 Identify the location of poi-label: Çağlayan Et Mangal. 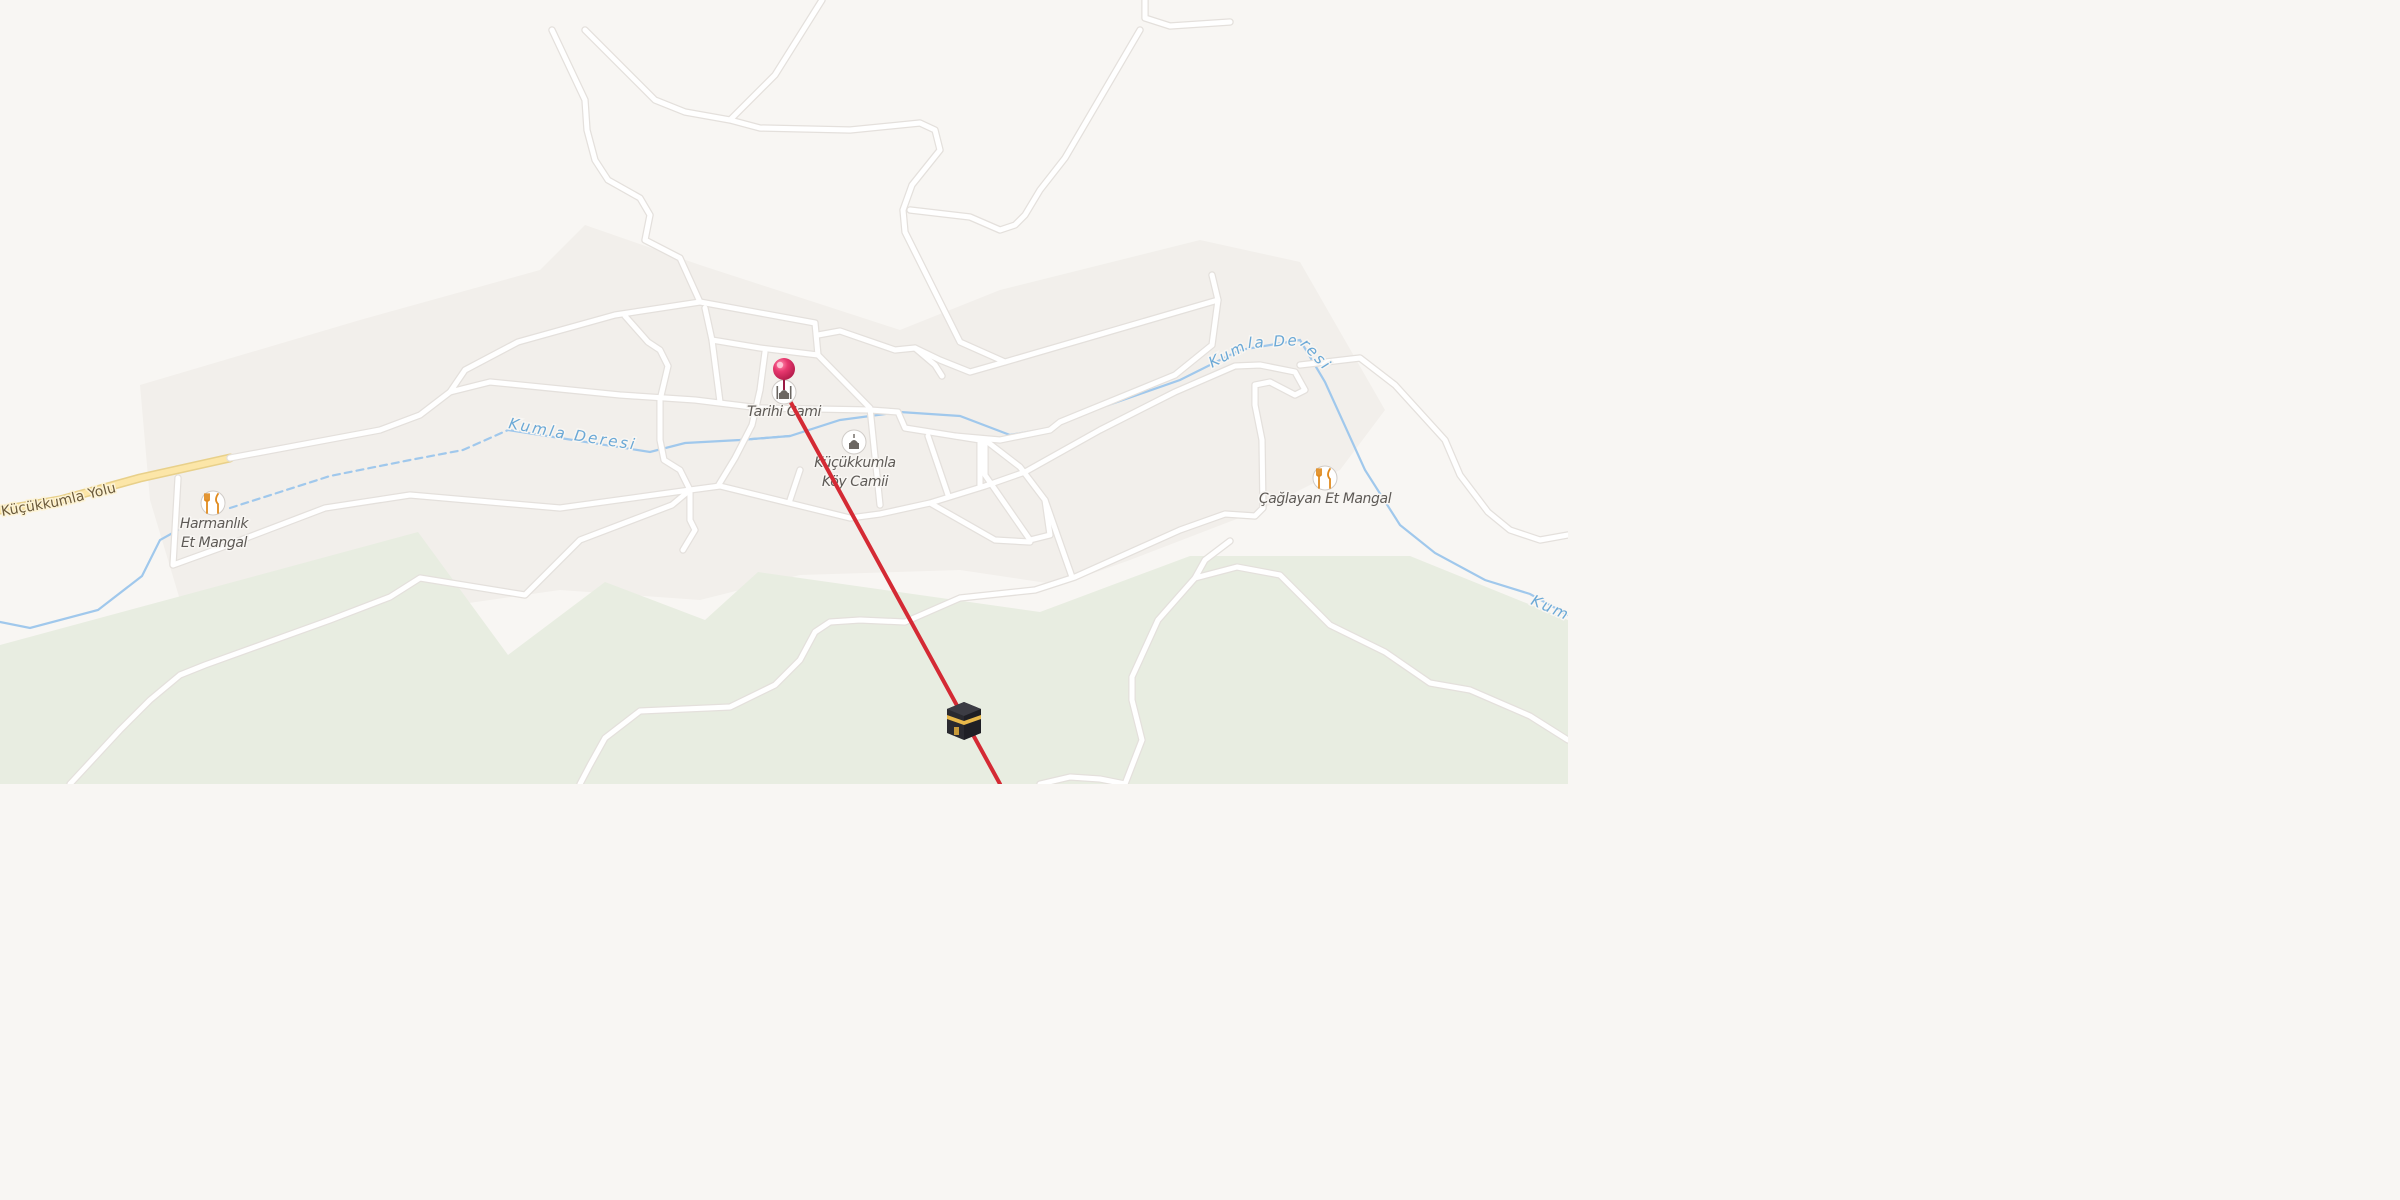
(1325, 499).